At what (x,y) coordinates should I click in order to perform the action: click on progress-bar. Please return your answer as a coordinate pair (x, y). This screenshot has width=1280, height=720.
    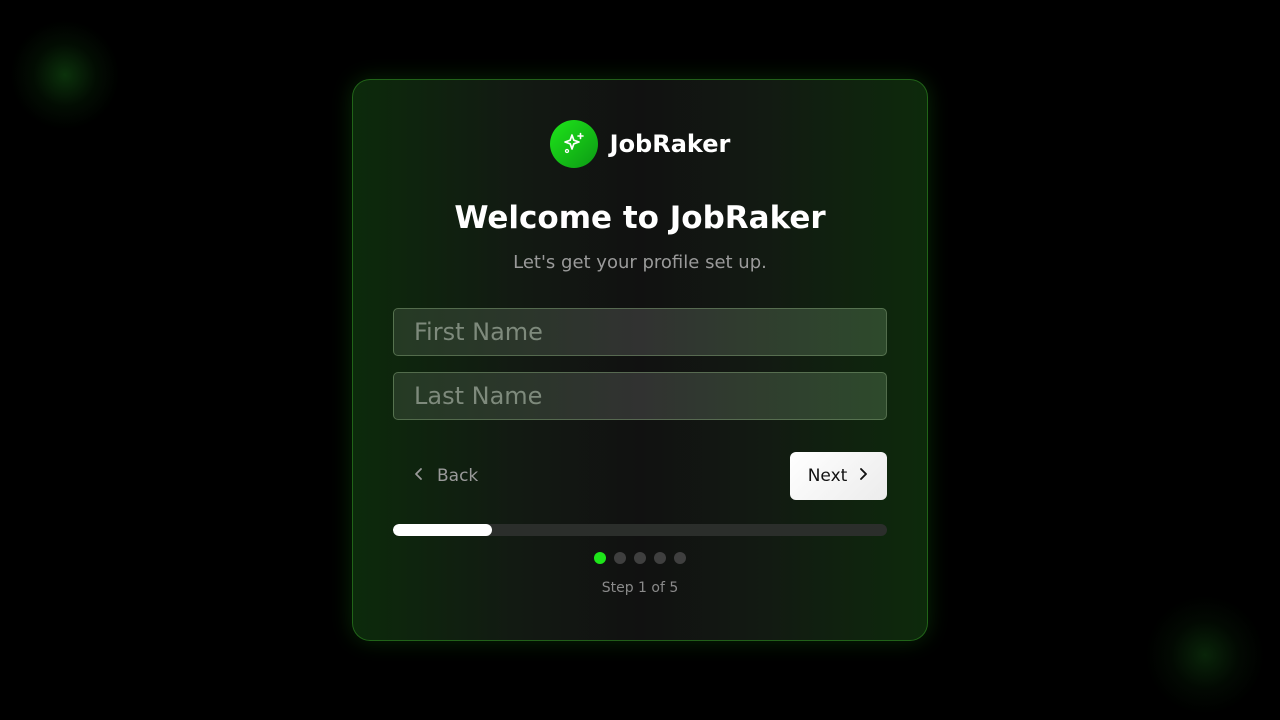
    Looking at the image, I should click on (640, 530).